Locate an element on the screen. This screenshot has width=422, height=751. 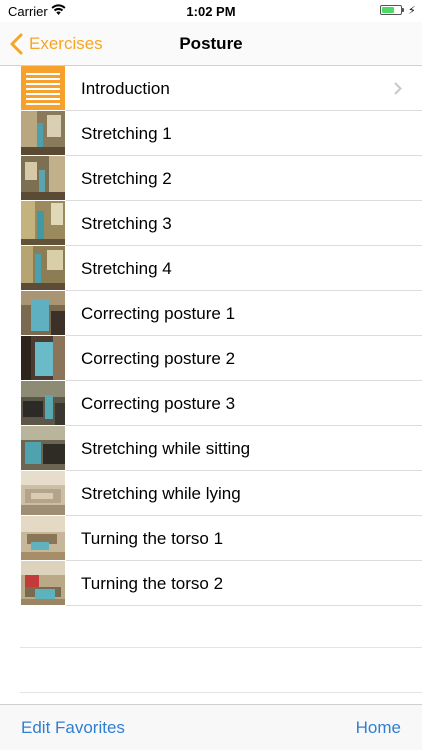
home-button: Home is located at coordinates (378, 728).